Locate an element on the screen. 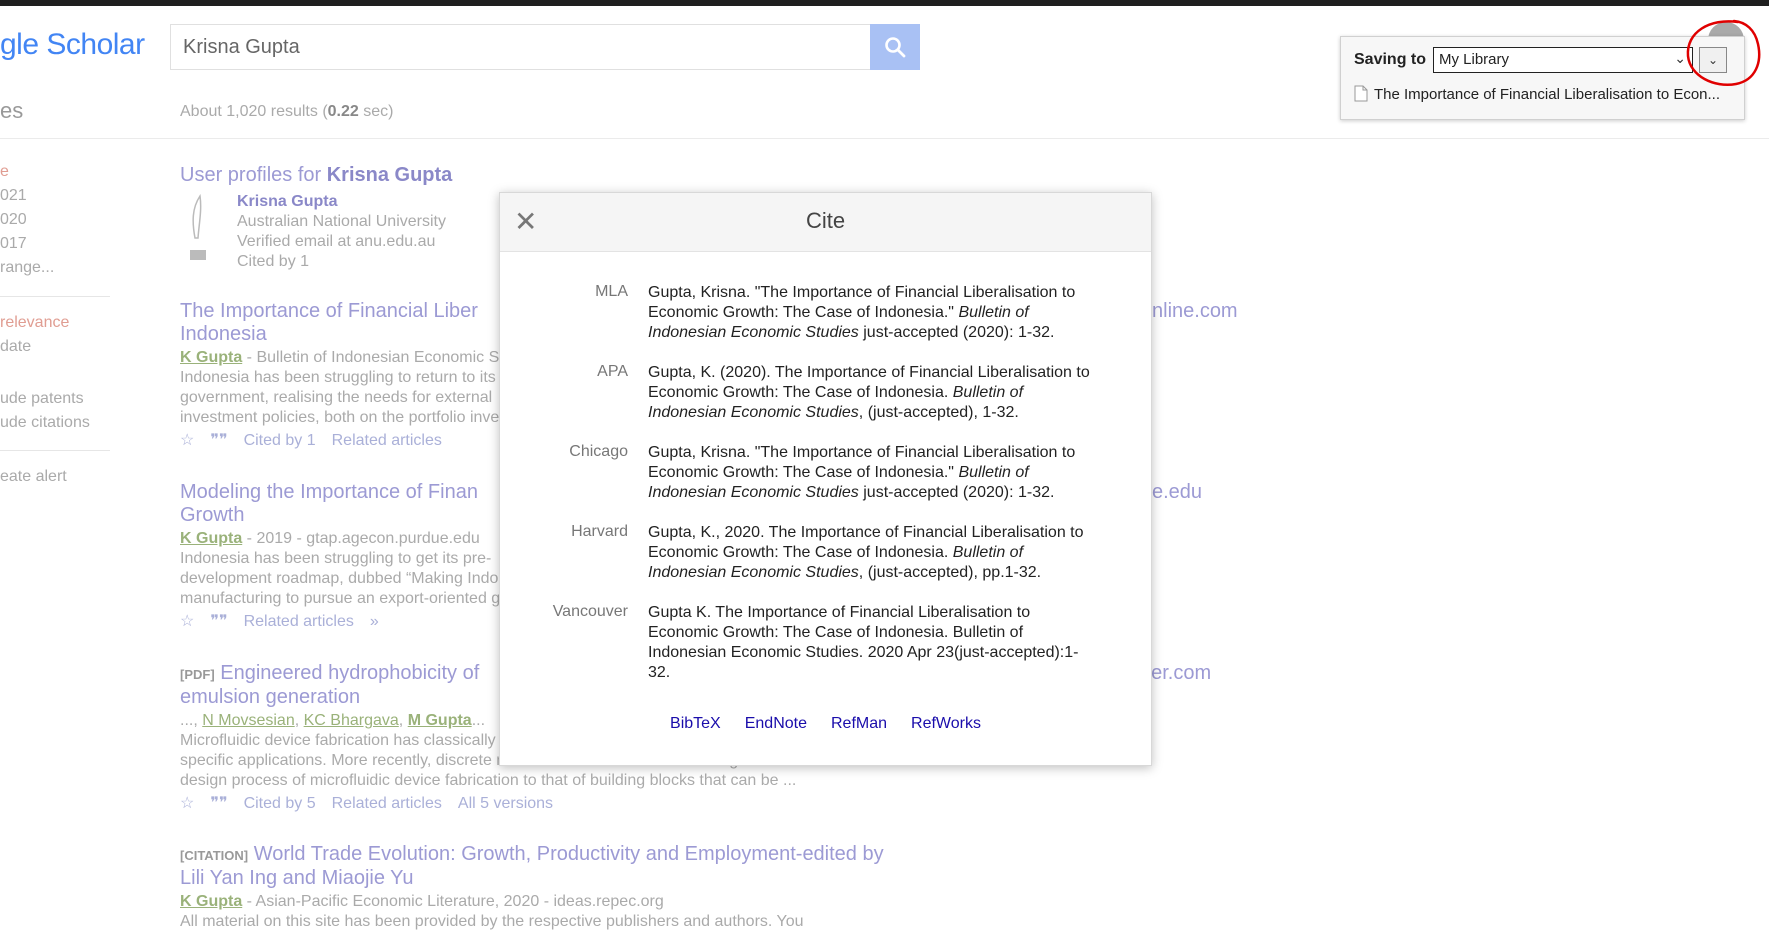 The width and height of the screenshot is (1769, 932). bibtex-link: BibTeX is located at coordinates (695, 724).